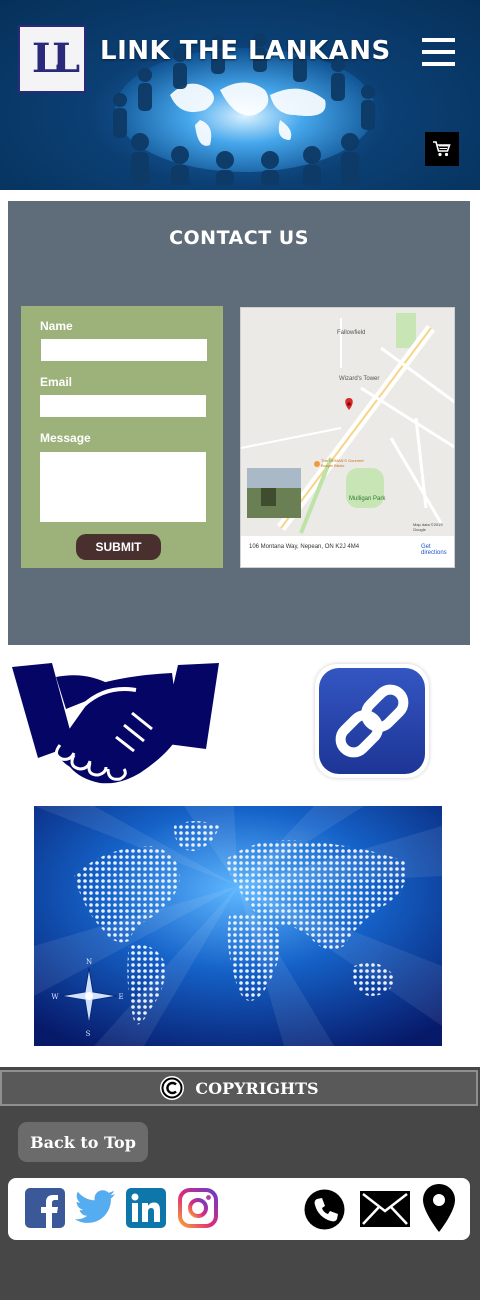 The width and height of the screenshot is (480, 1300). Describe the element at coordinates (257, 1088) in the screenshot. I see `copyright-label: COPYRIGHTS` at that location.